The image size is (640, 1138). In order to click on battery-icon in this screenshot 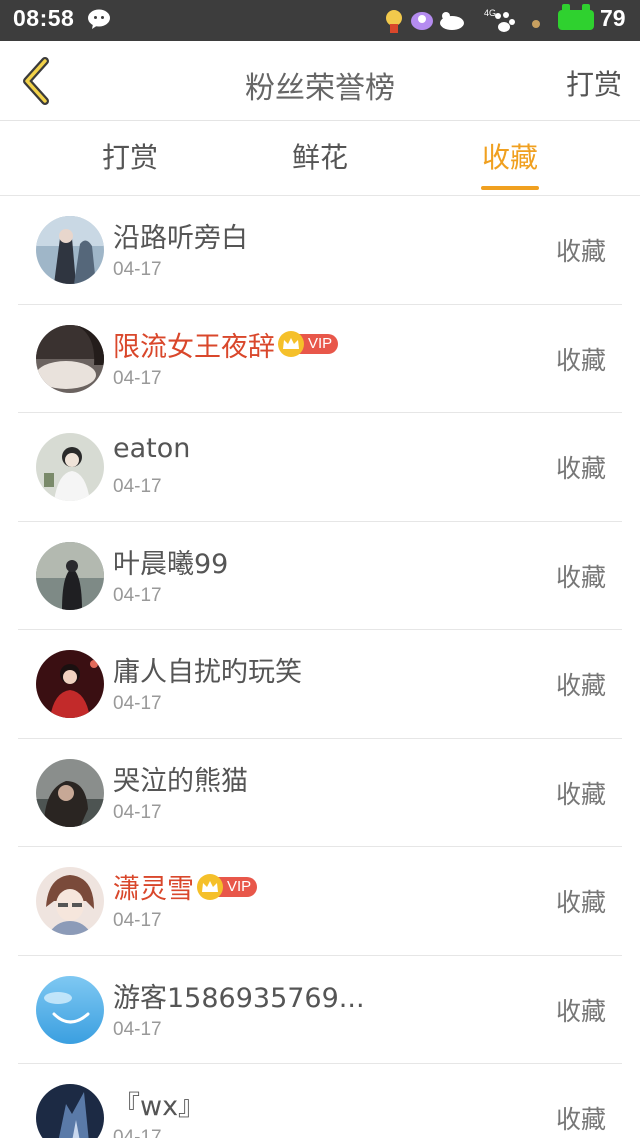, I will do `click(576, 17)`.